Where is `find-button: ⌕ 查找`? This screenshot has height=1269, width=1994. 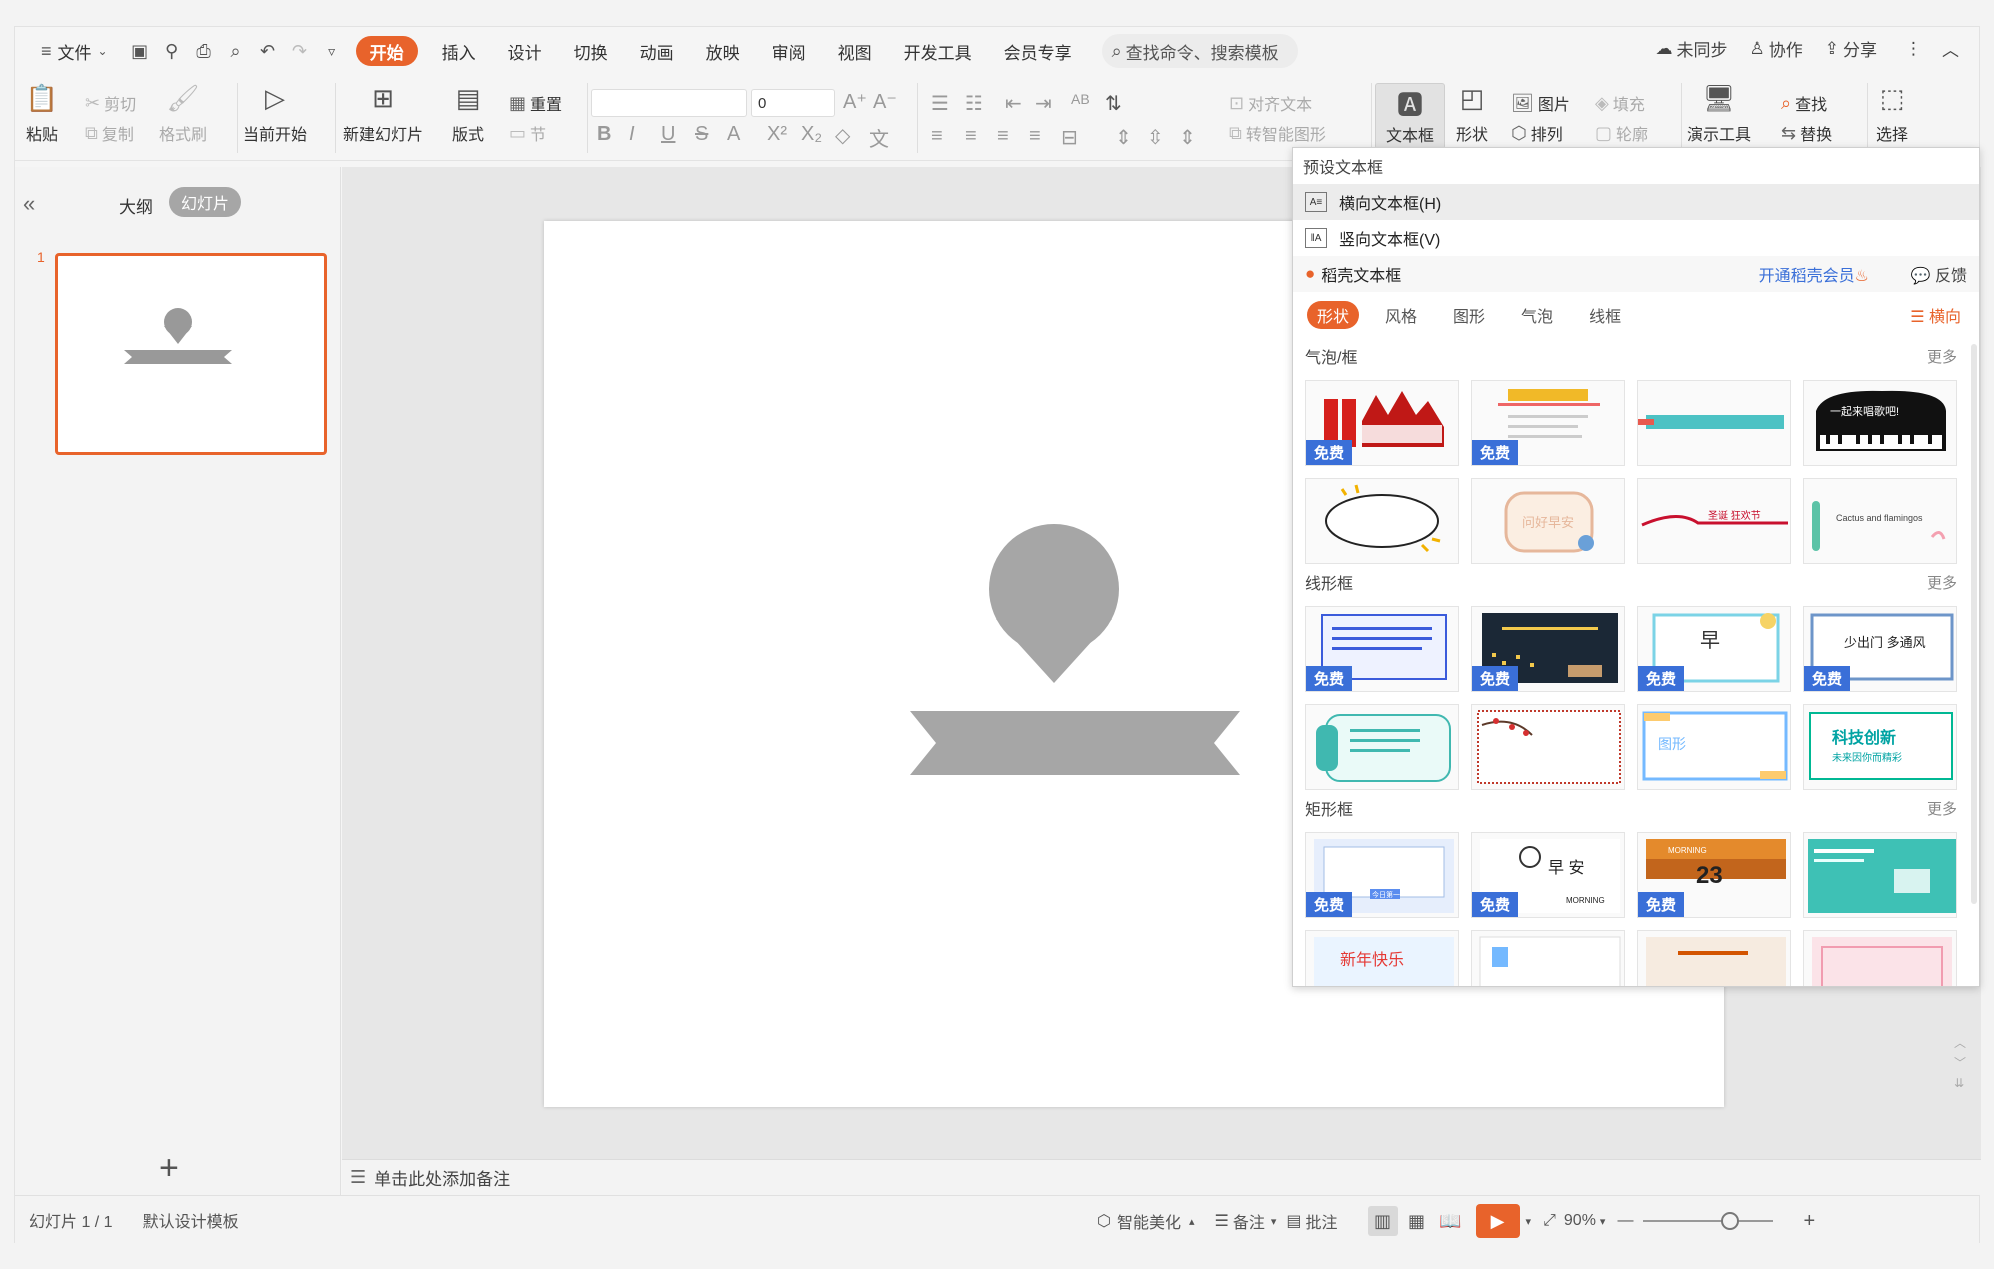
find-button: ⌕ 查找 is located at coordinates (1804, 103).